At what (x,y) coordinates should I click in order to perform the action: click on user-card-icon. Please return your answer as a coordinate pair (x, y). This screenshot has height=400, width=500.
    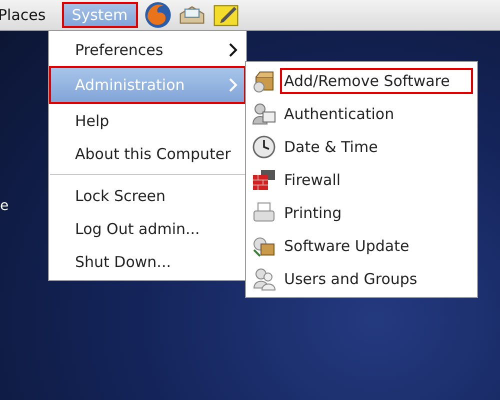
    Looking at the image, I should click on (264, 114).